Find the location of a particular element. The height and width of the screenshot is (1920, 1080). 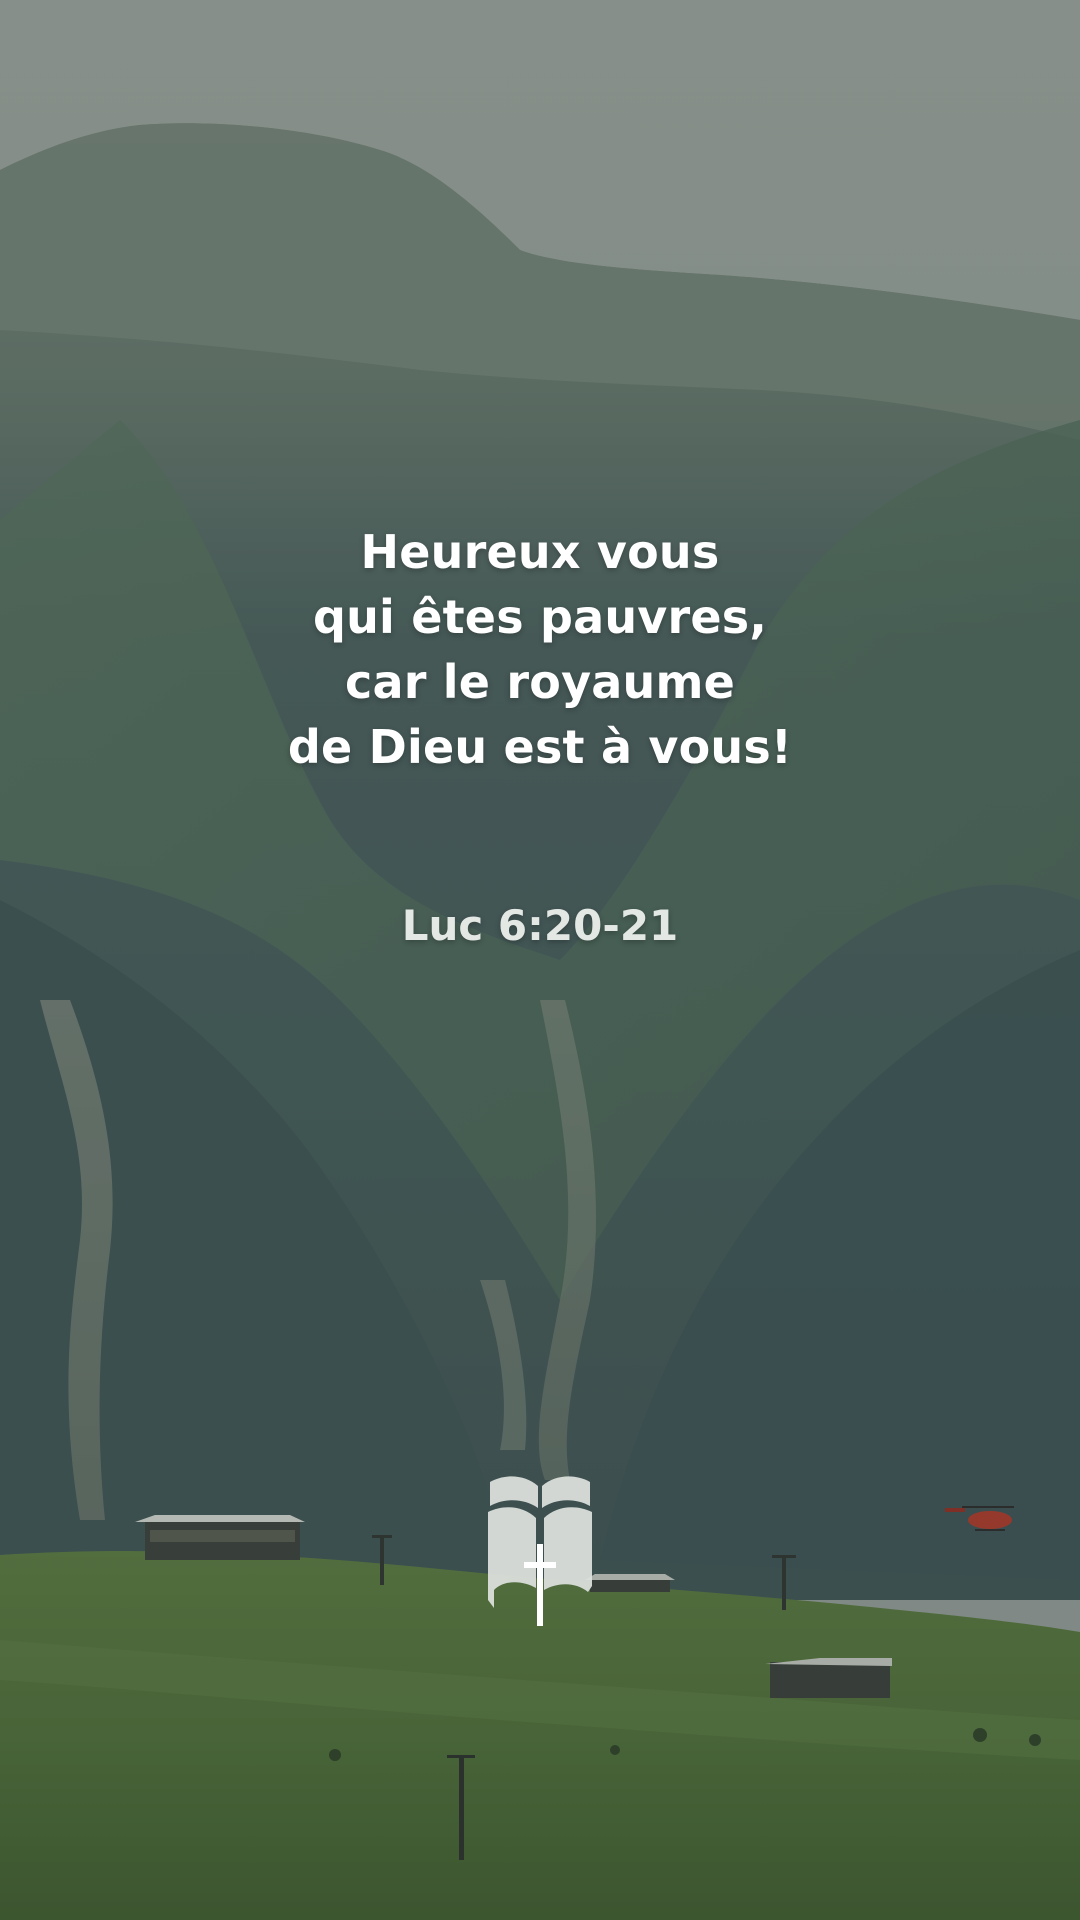

verse-line-1: Heureux vous is located at coordinates (540, 552).